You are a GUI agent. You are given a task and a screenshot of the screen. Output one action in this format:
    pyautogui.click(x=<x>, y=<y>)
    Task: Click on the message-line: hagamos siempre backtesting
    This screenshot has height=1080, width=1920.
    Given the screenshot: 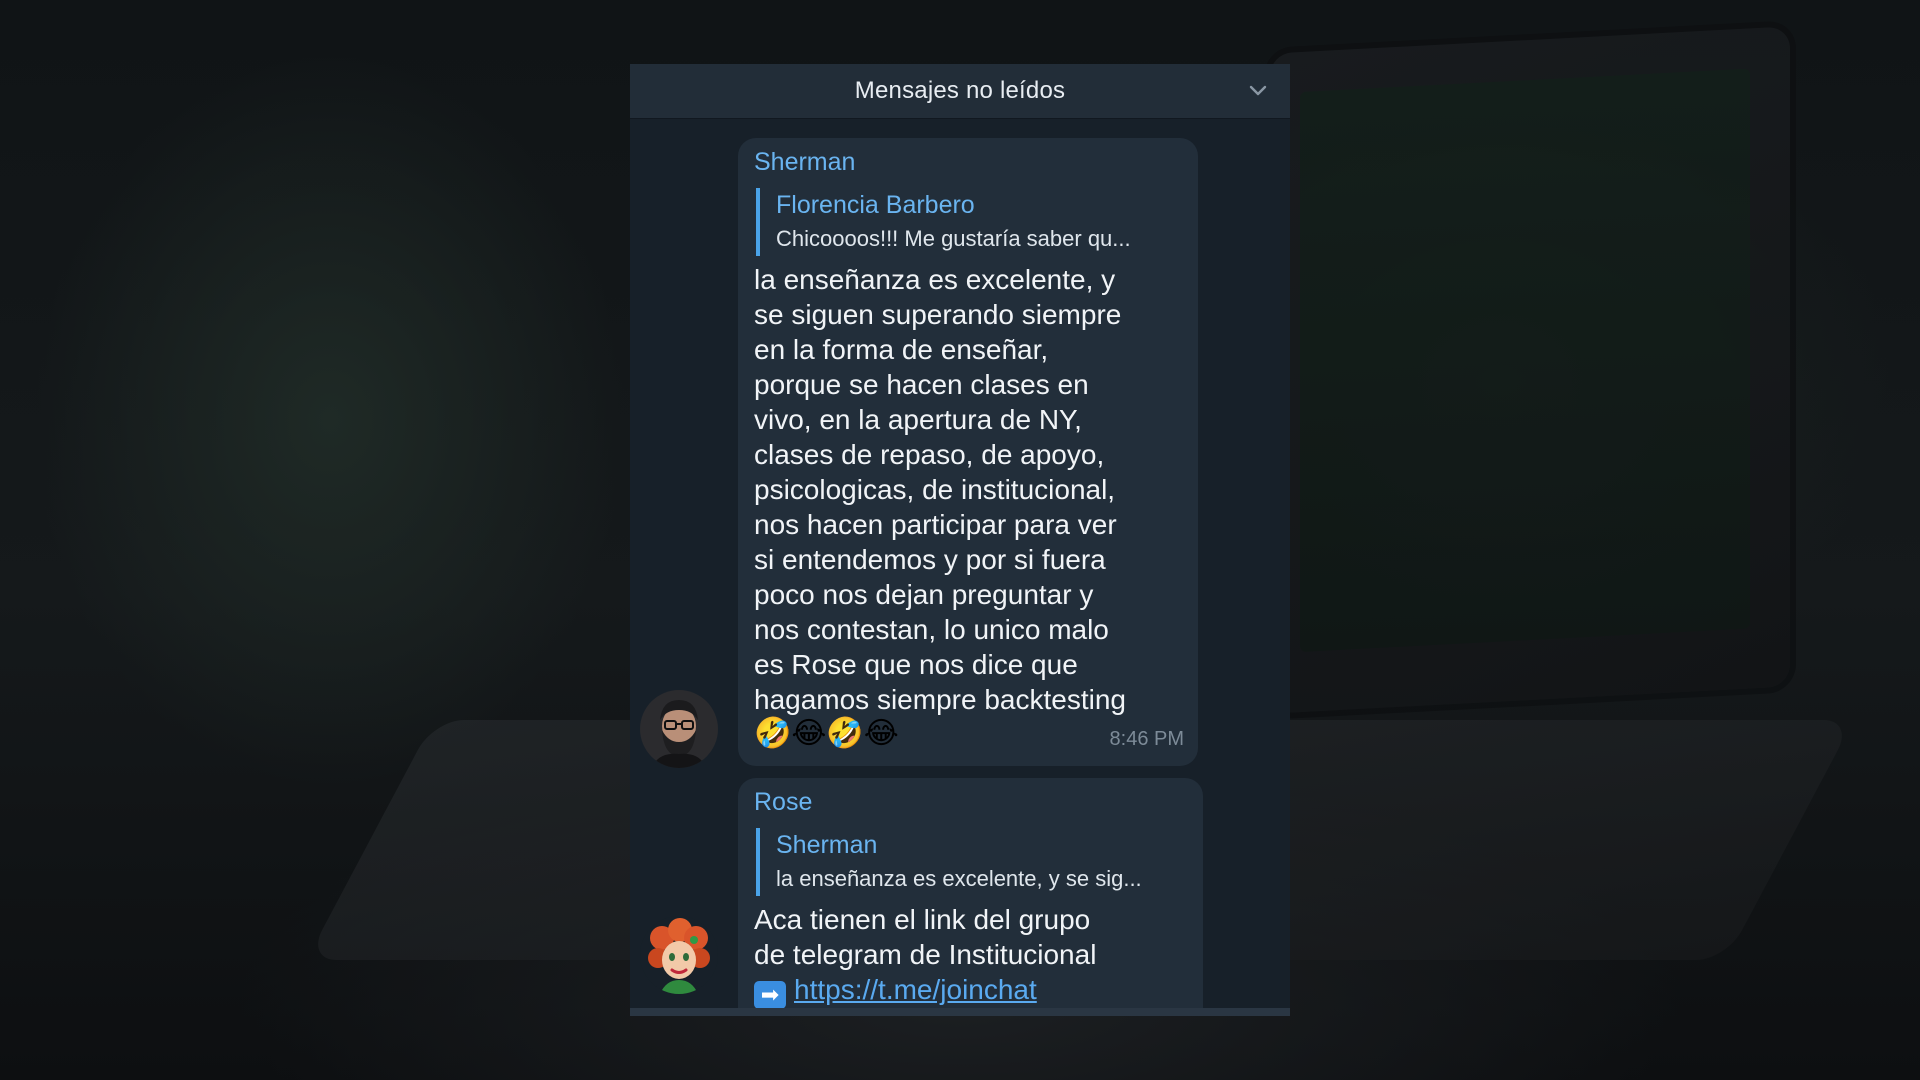 What is the action you would take?
    pyautogui.click(x=940, y=699)
    